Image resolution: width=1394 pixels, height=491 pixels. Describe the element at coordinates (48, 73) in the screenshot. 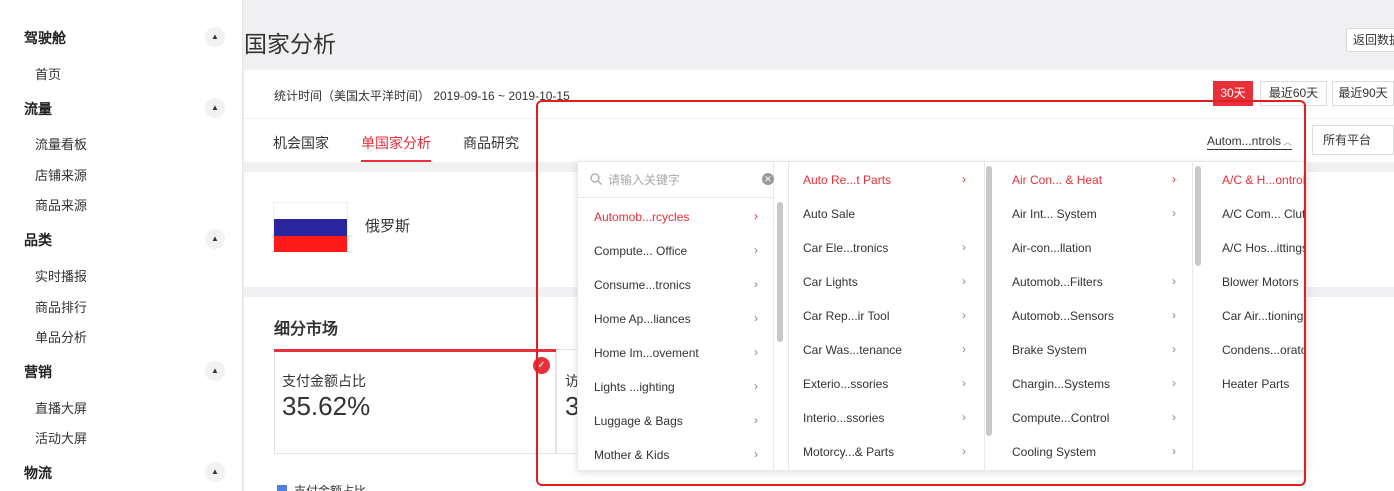

I see `sidebar-item-home: 首页` at that location.